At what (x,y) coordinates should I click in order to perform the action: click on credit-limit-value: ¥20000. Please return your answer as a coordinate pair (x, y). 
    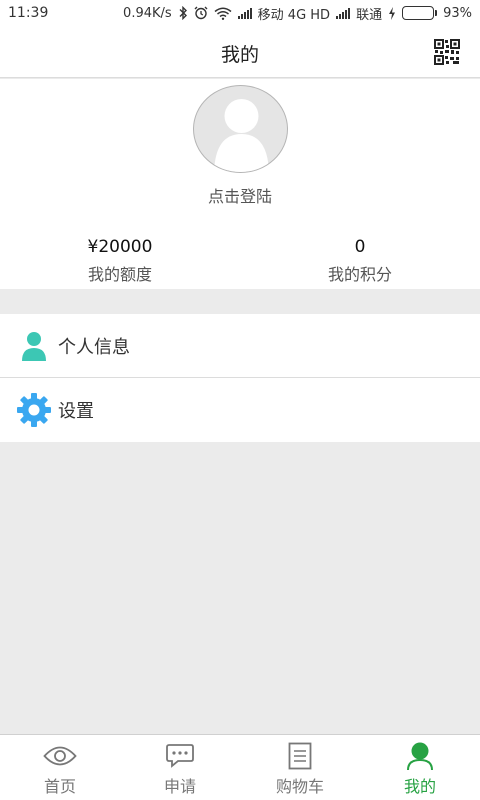
    Looking at the image, I should click on (120, 247).